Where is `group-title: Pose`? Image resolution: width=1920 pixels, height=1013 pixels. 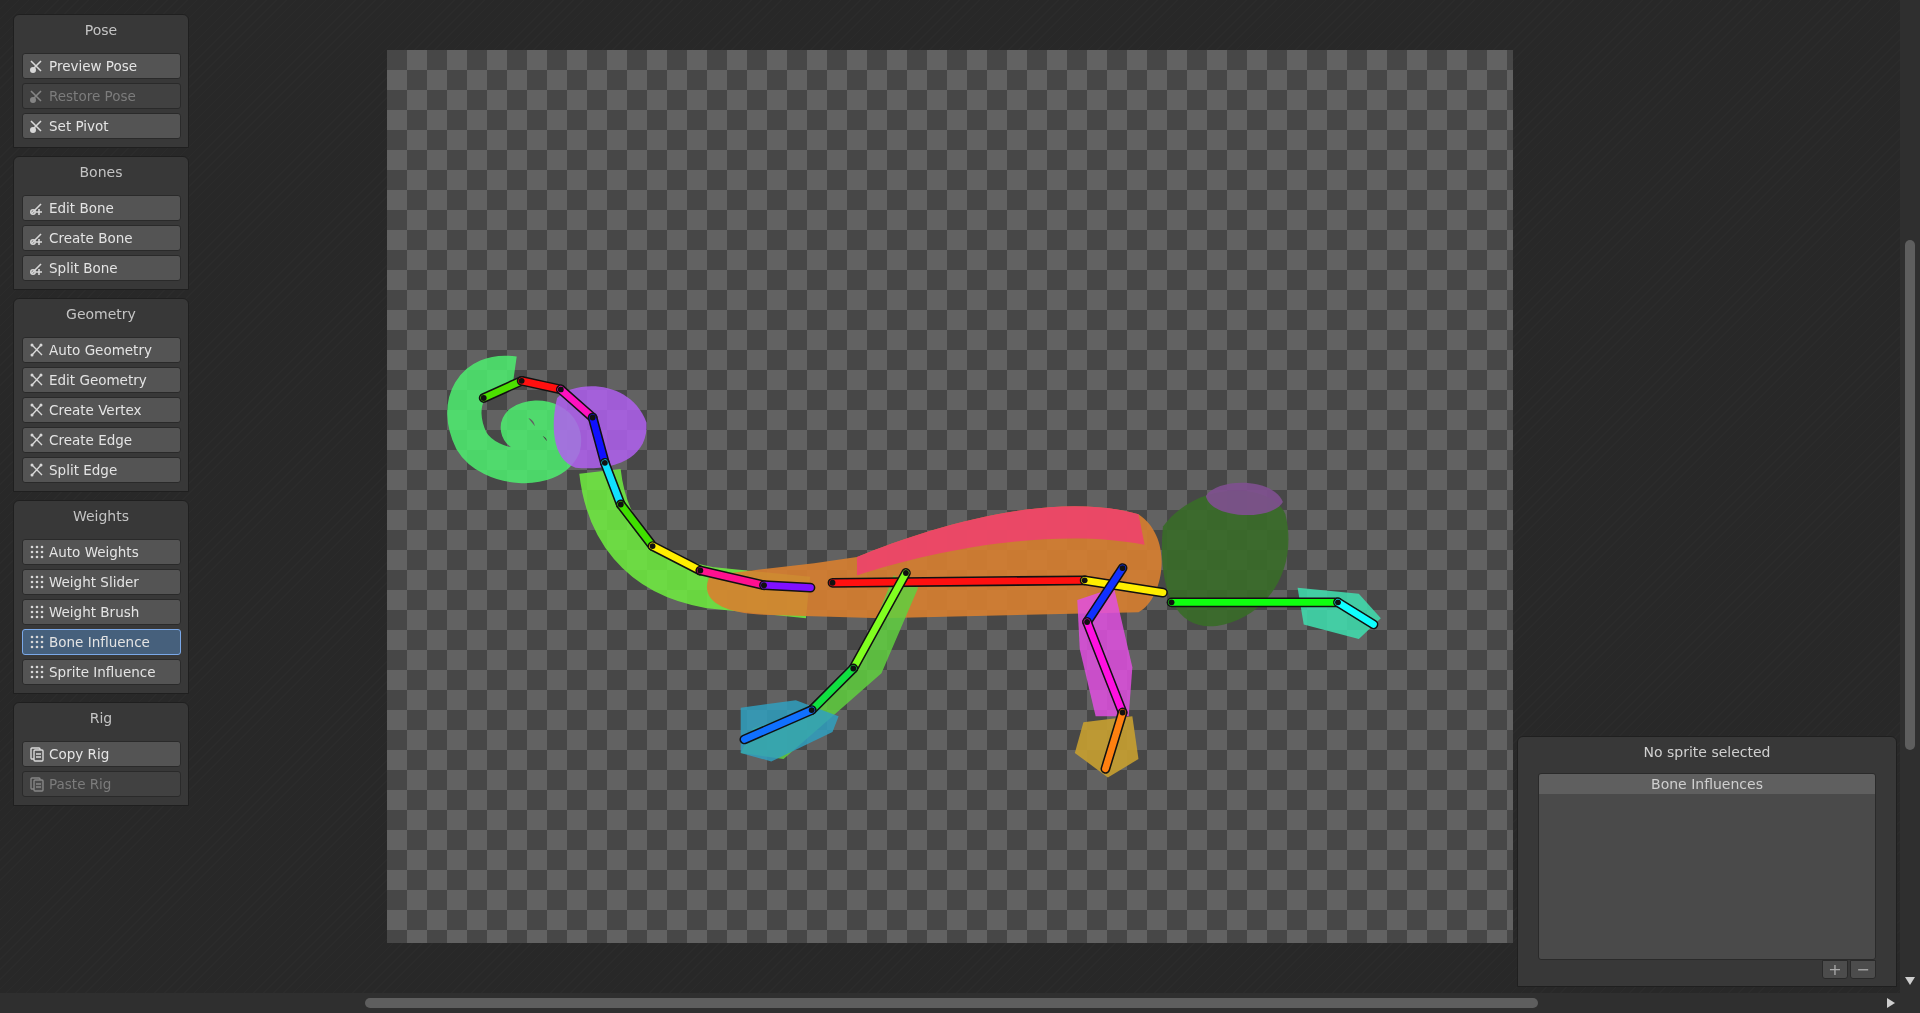
group-title: Pose is located at coordinates (101, 30).